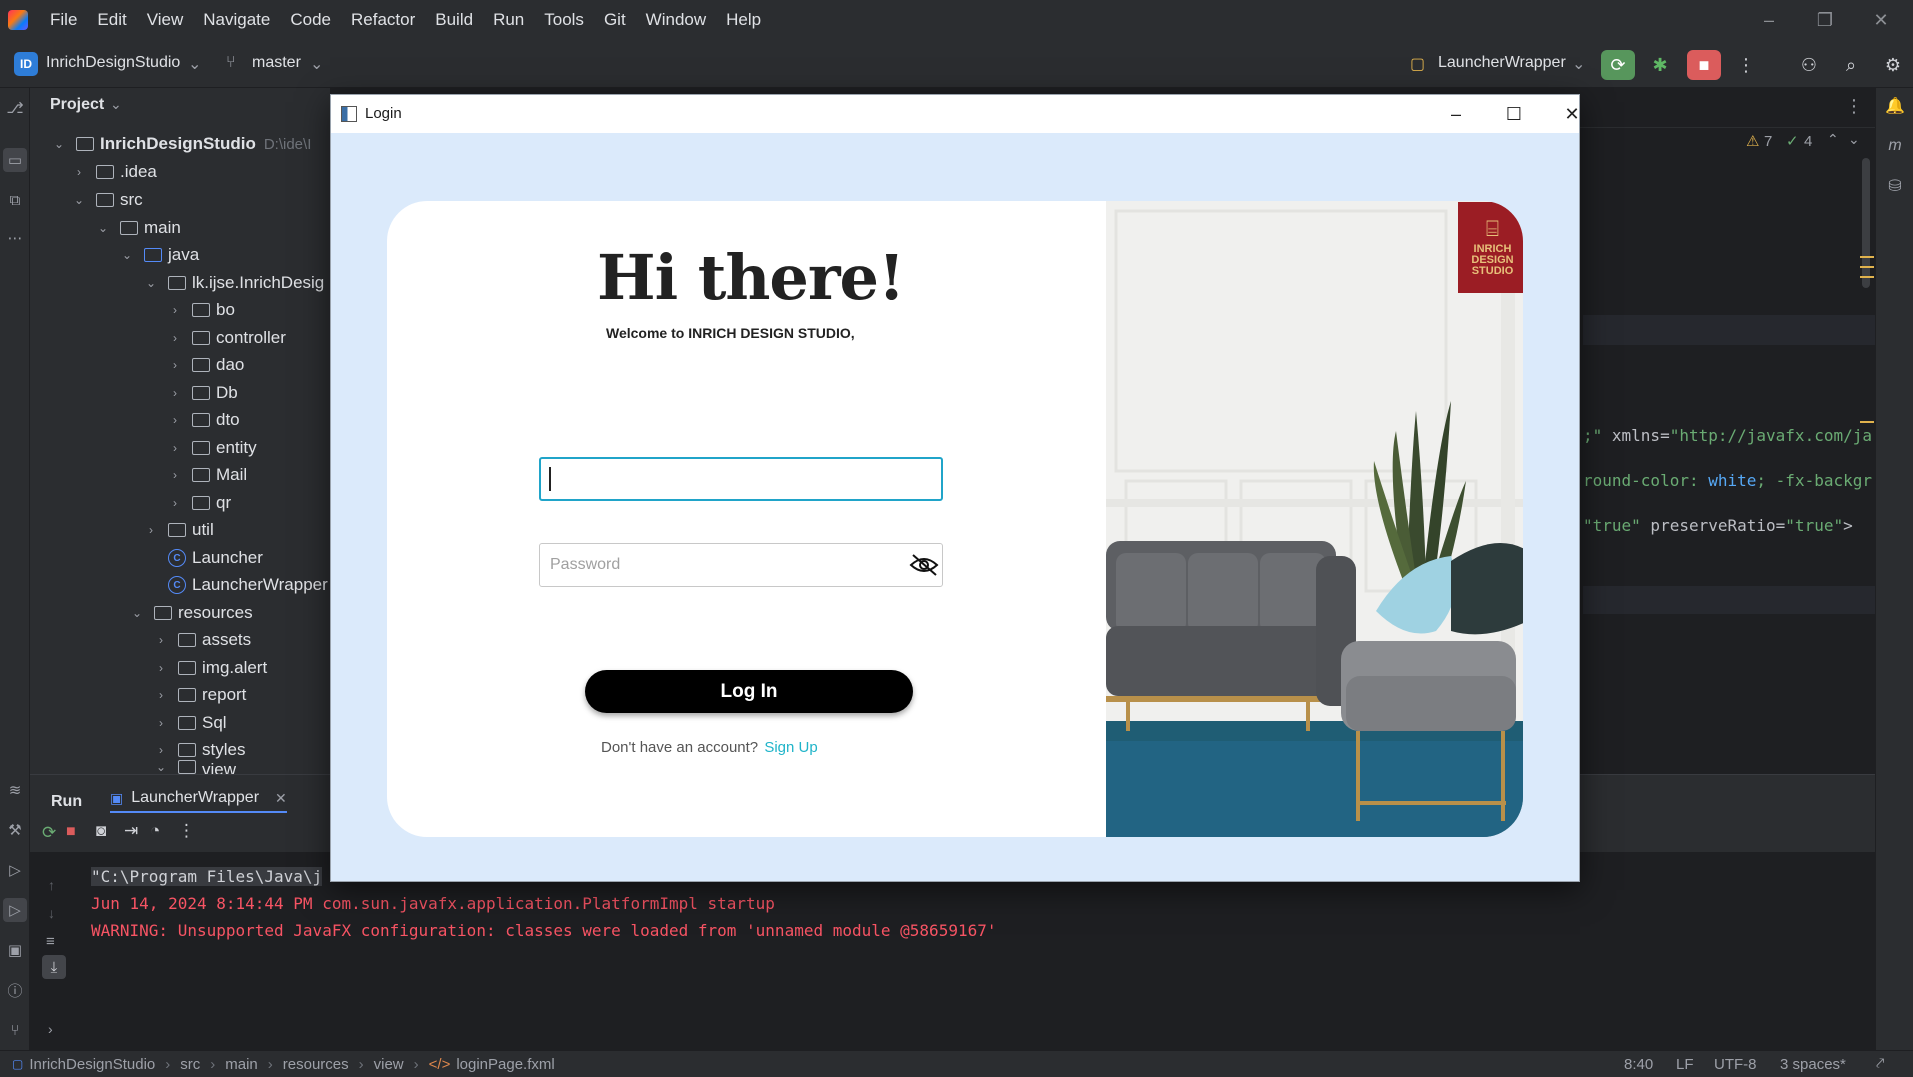  What do you see at coordinates (383, 20) in the screenshot?
I see `menu-refactor: Refactor` at bounding box center [383, 20].